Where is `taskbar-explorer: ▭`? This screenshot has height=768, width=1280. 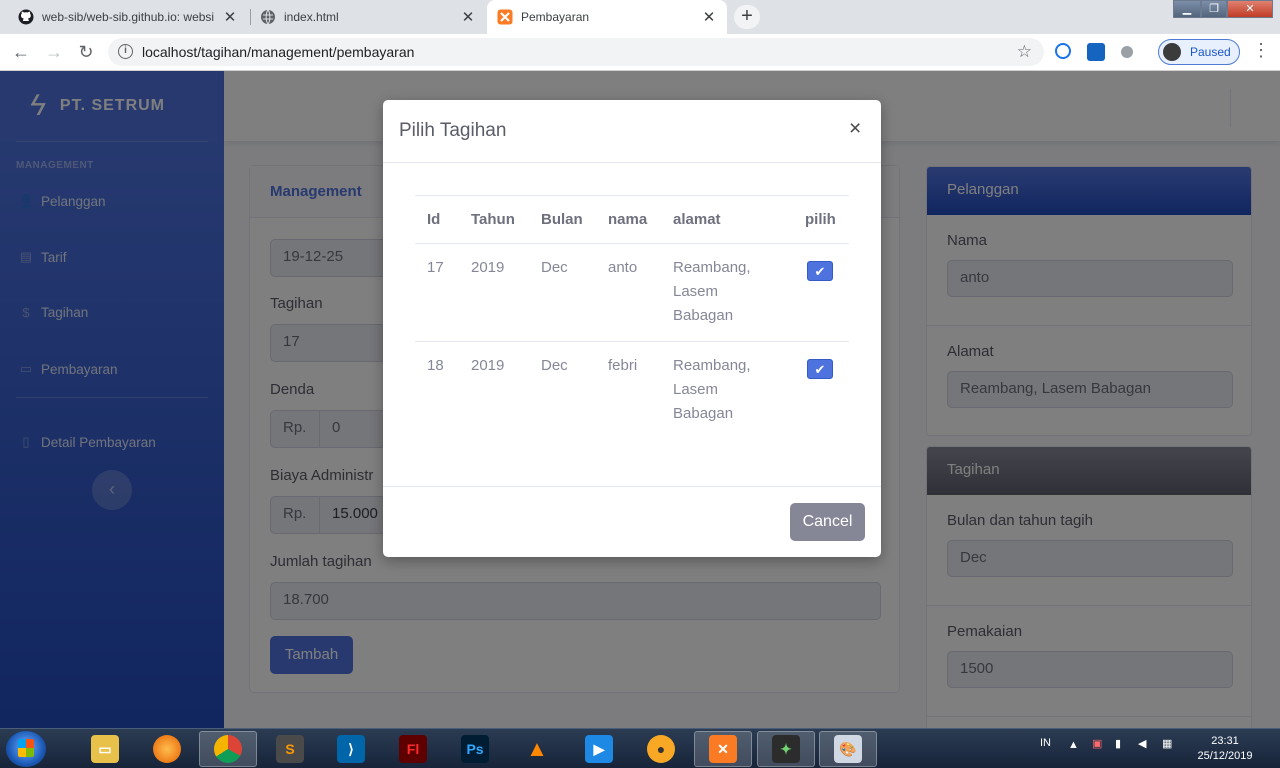
taskbar-explorer: ▭ is located at coordinates (105, 749).